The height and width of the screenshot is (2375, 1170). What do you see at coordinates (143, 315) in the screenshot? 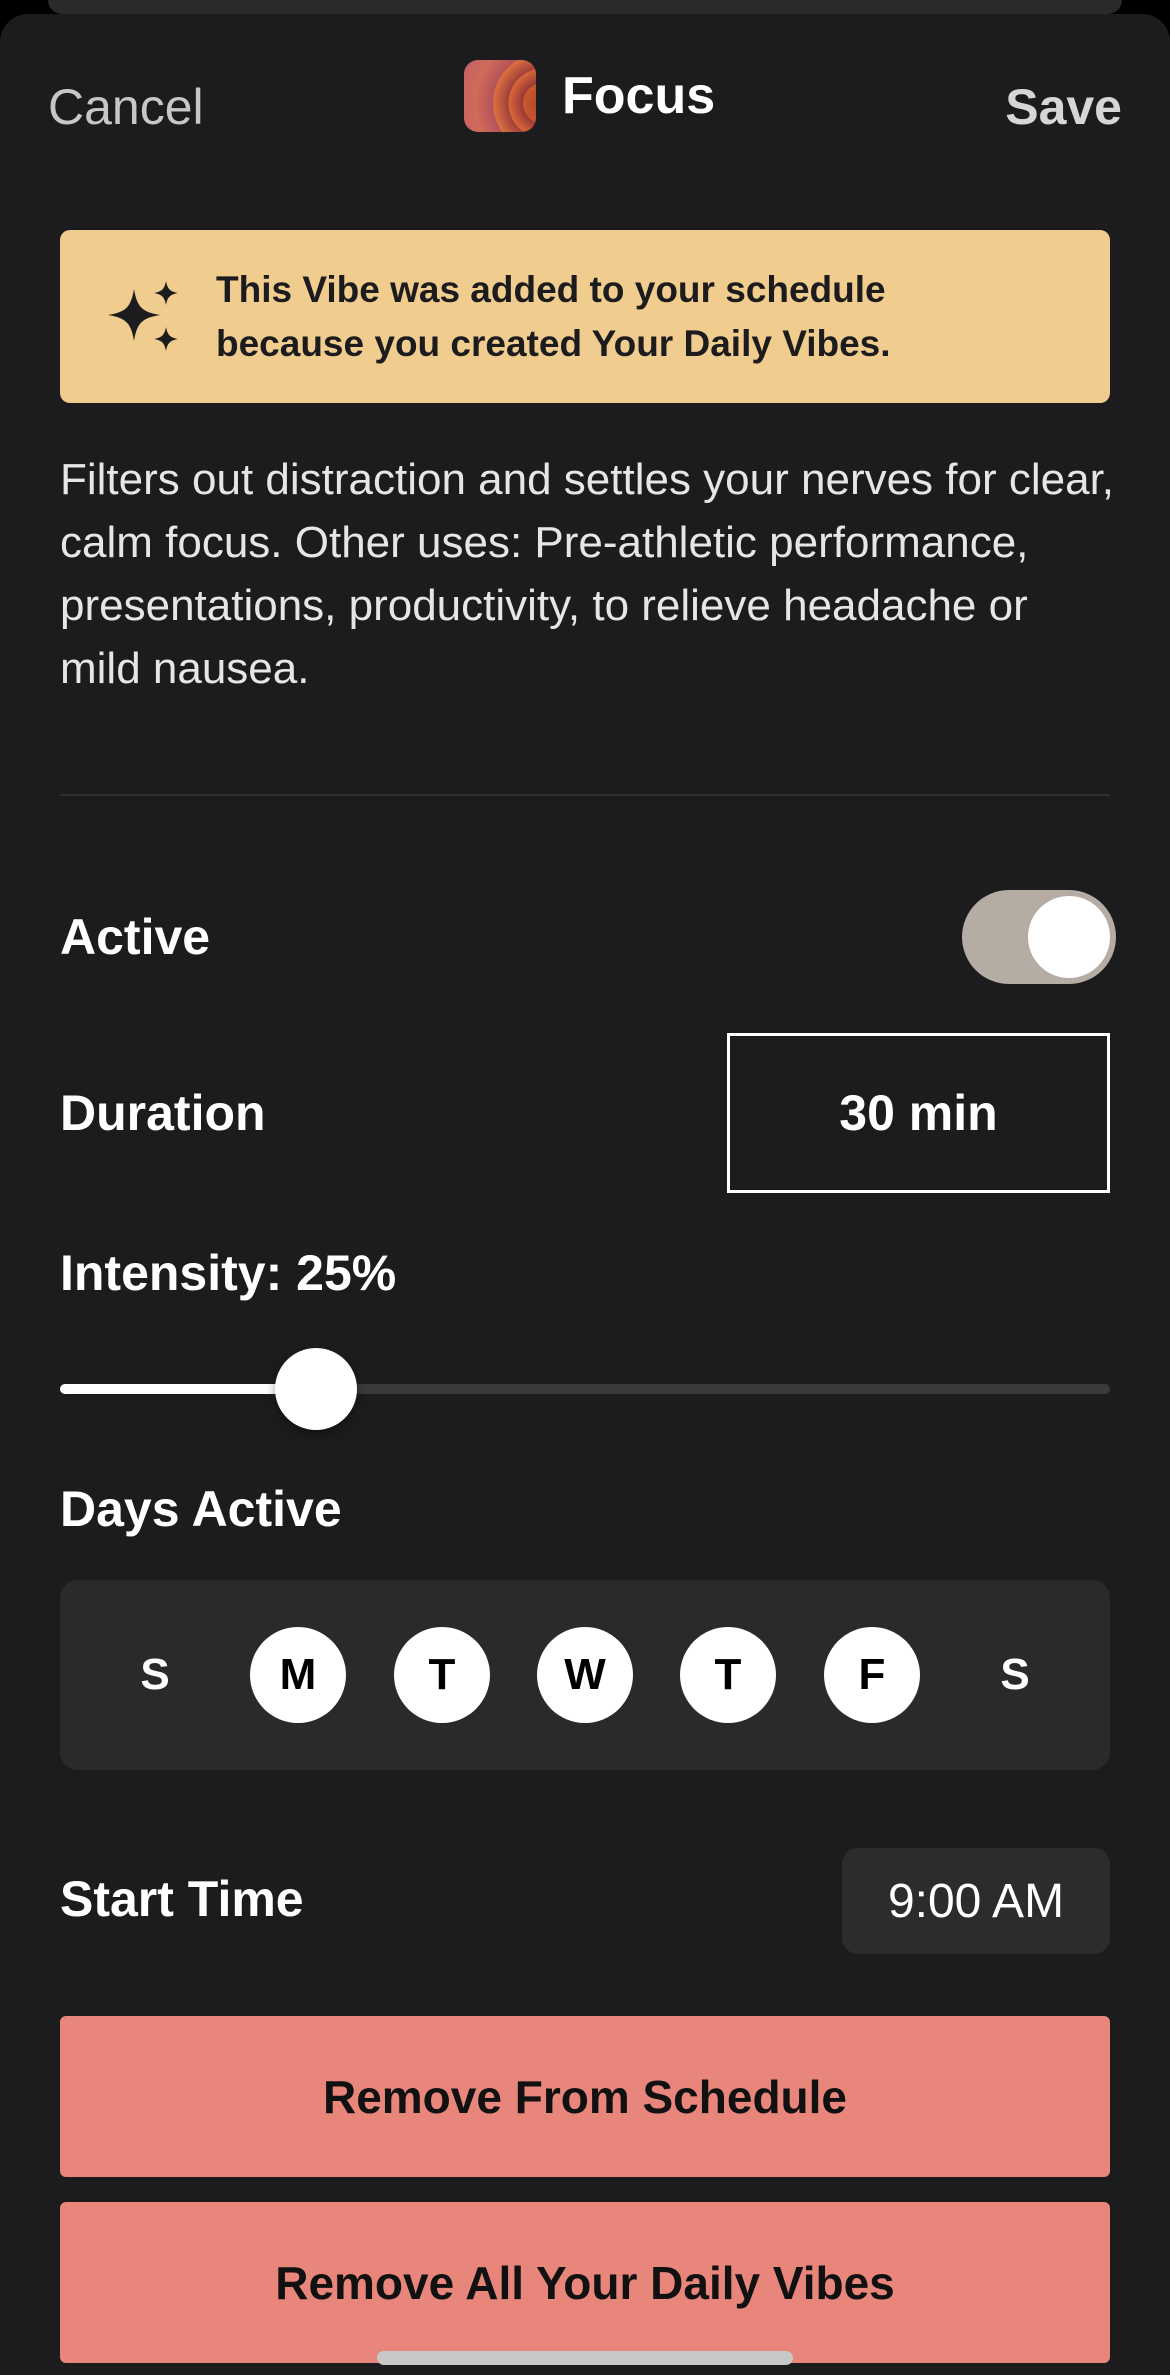
I see `sparkles-icon` at bounding box center [143, 315].